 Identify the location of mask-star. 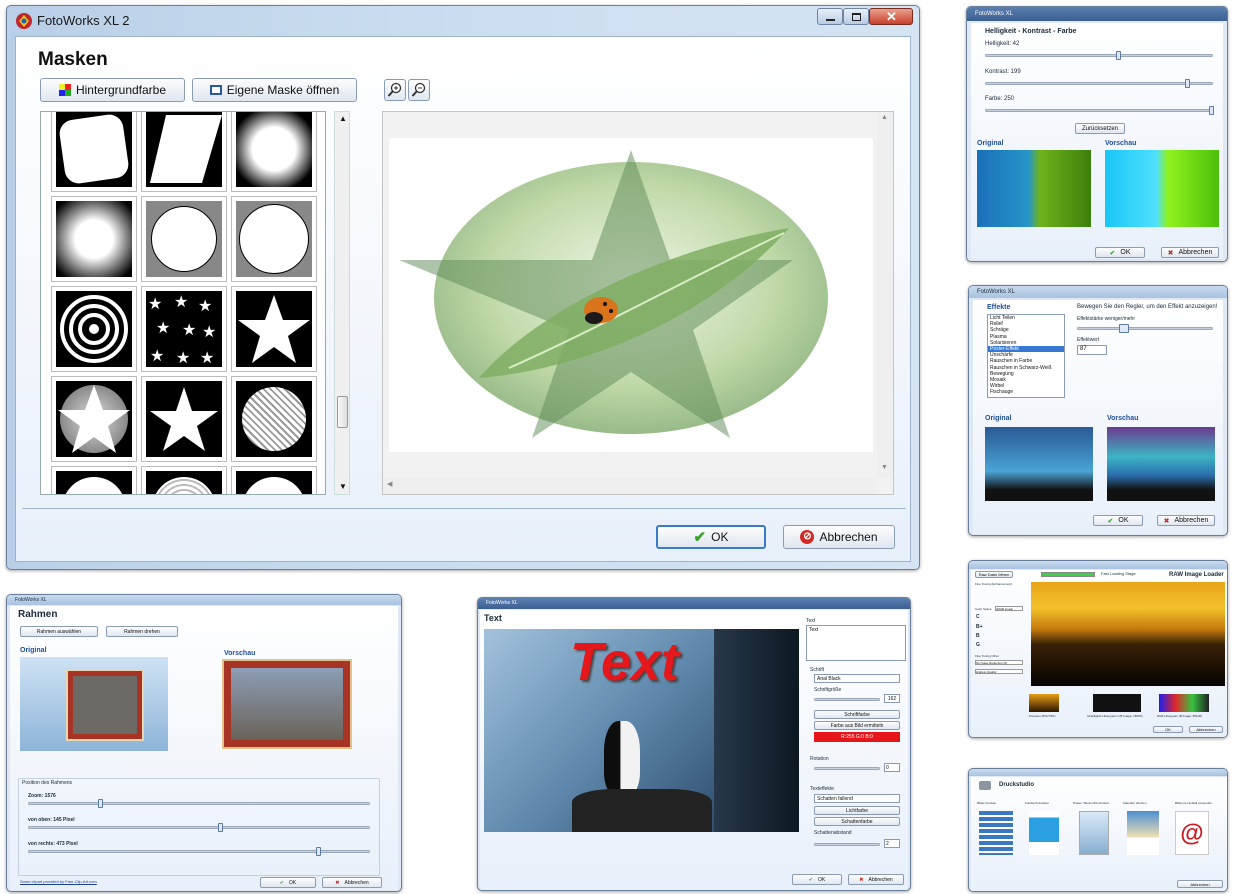
(274, 329).